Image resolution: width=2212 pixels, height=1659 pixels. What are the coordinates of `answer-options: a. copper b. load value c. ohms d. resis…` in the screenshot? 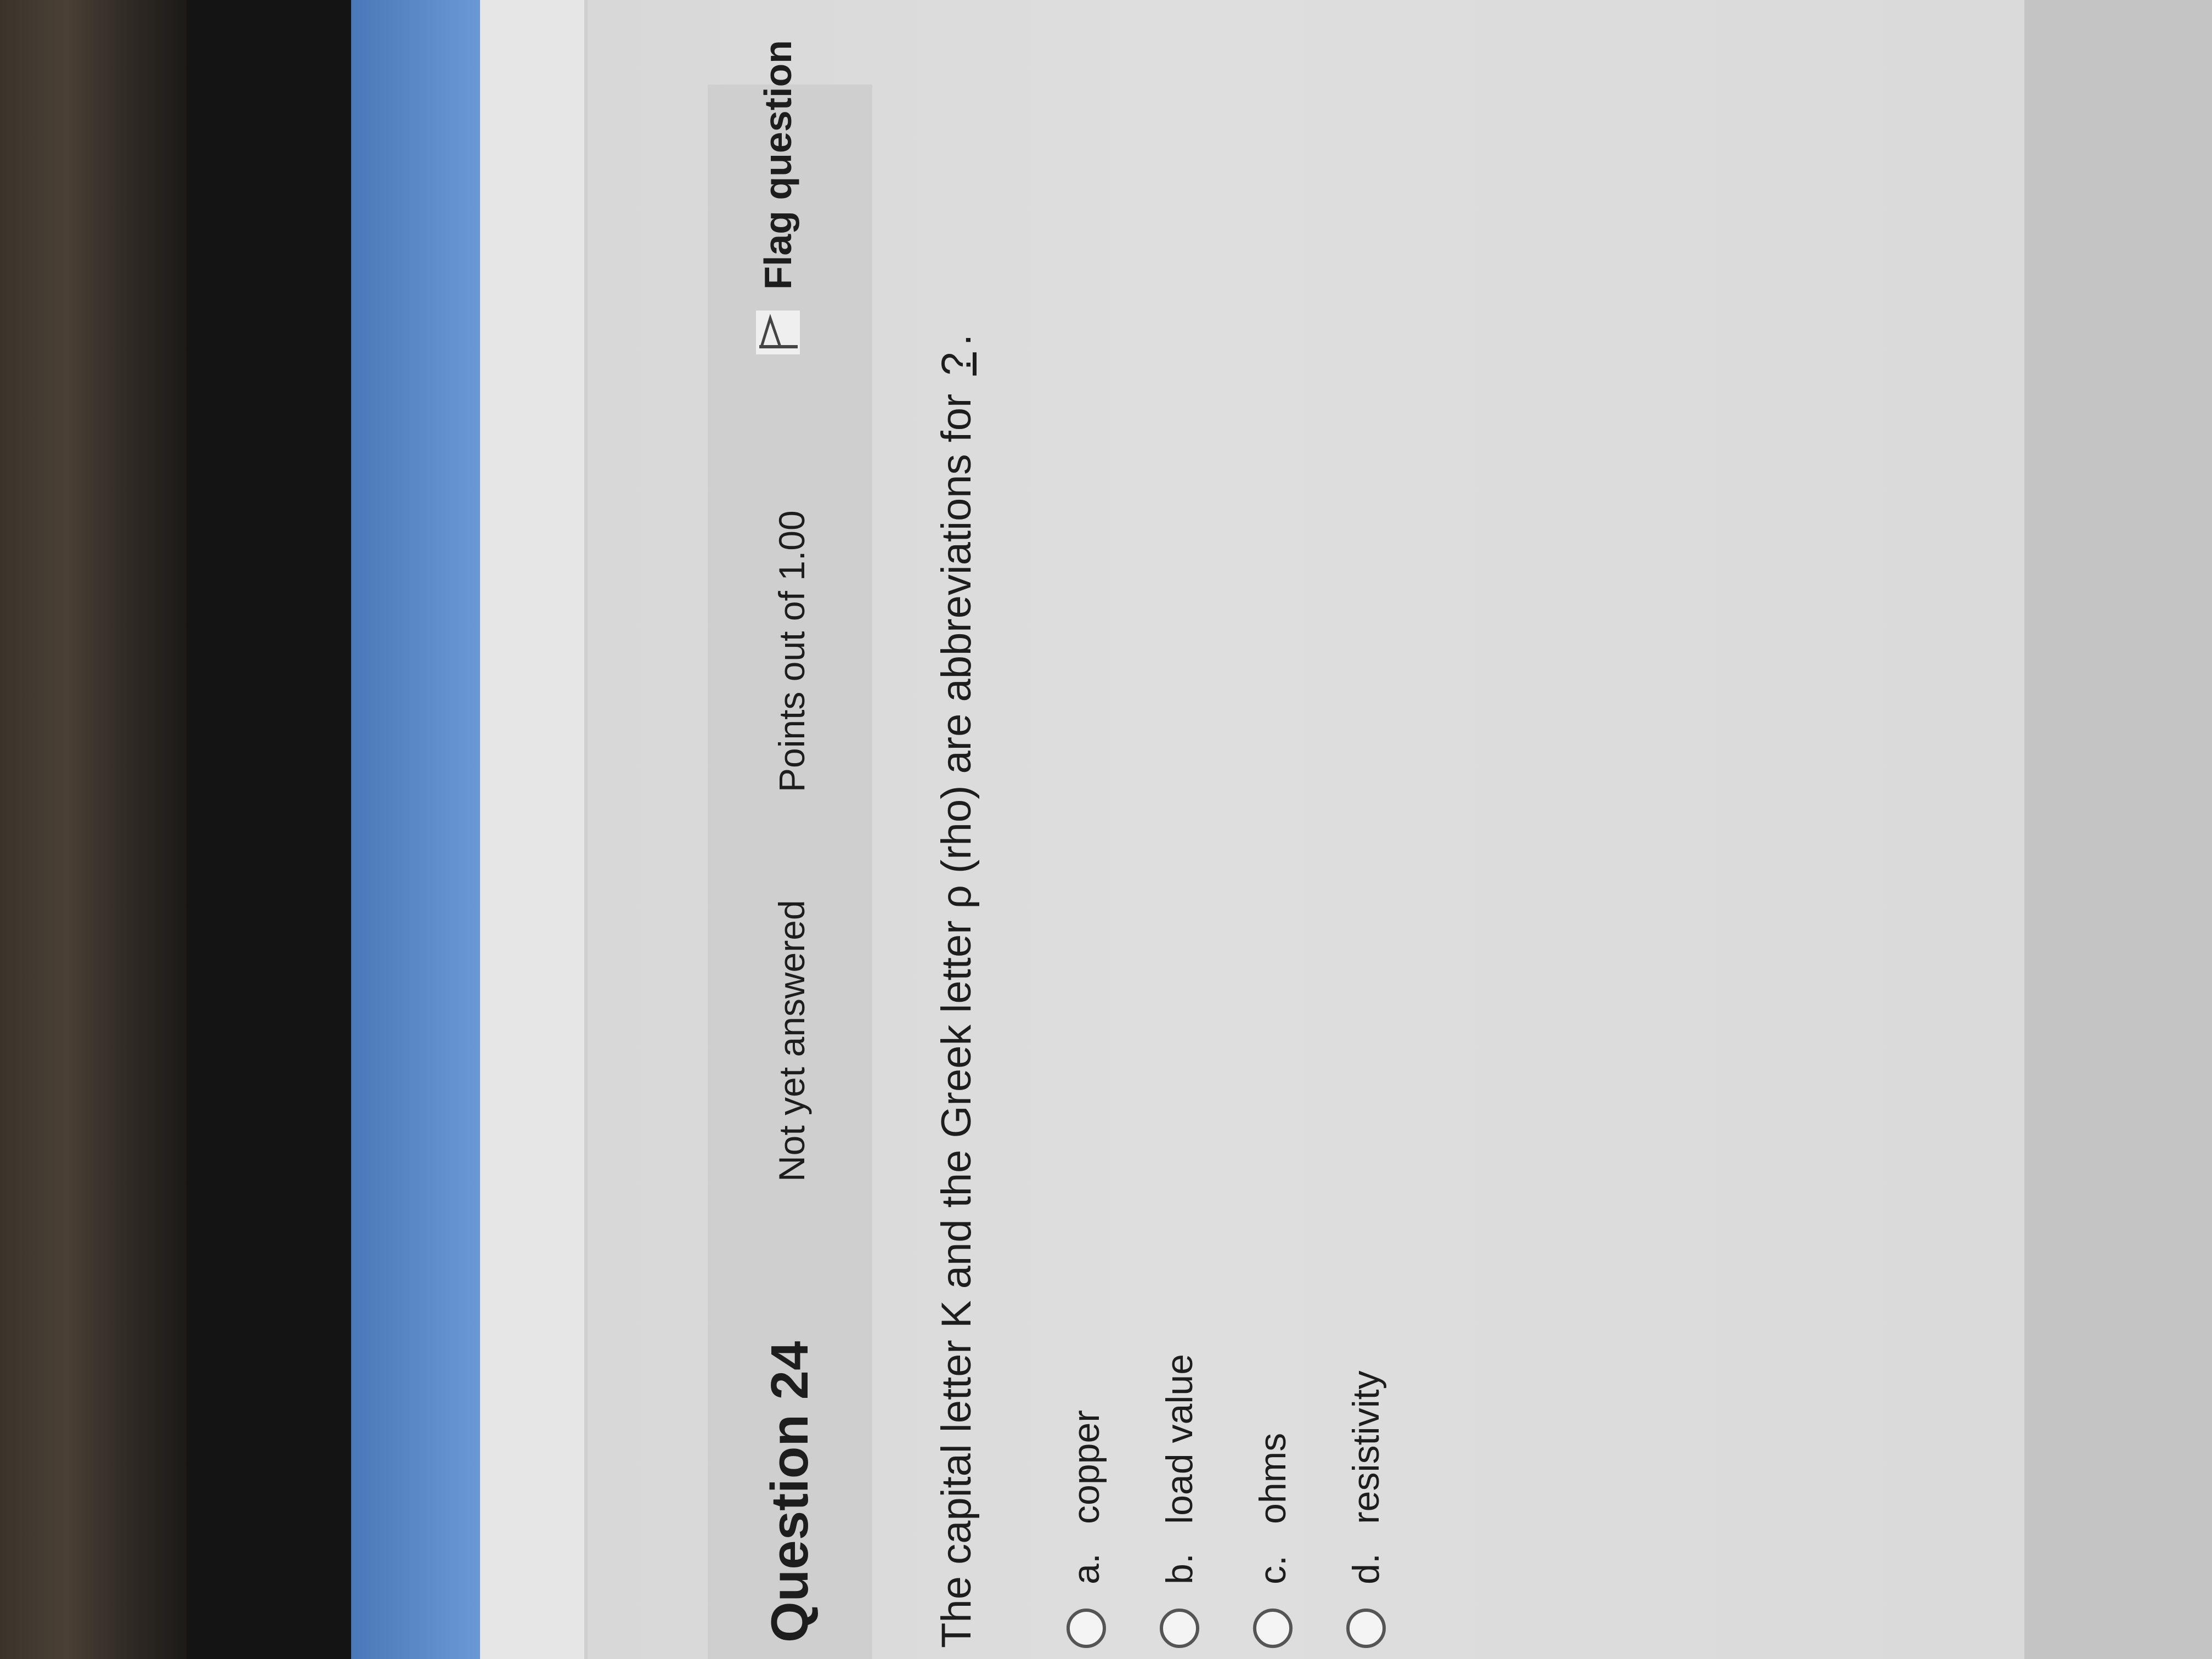 It's located at (1245, 1501).